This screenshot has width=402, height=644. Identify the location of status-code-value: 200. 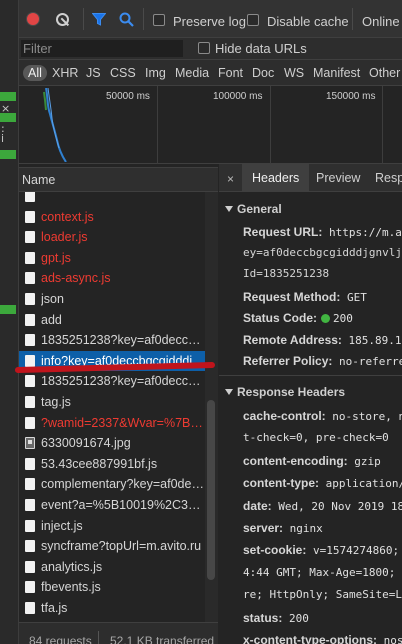
(343, 318).